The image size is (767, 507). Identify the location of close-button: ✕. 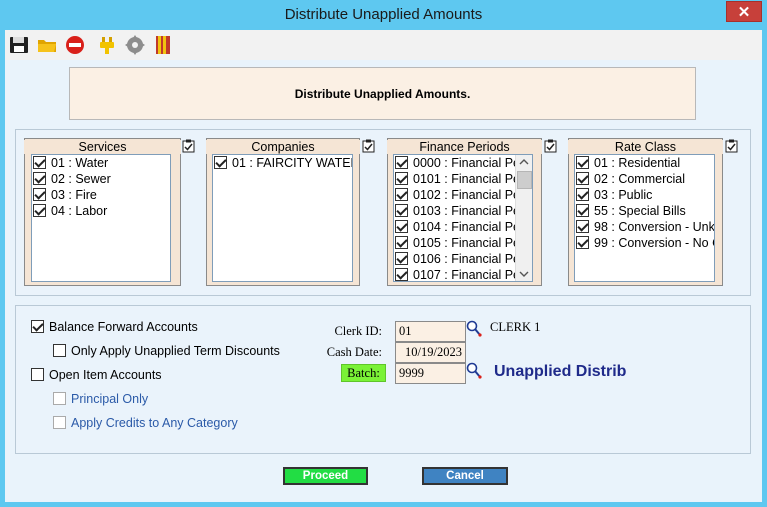
(744, 11).